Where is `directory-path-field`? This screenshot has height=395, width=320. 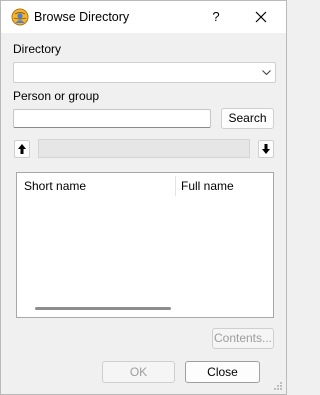
directory-path-field is located at coordinates (144, 148).